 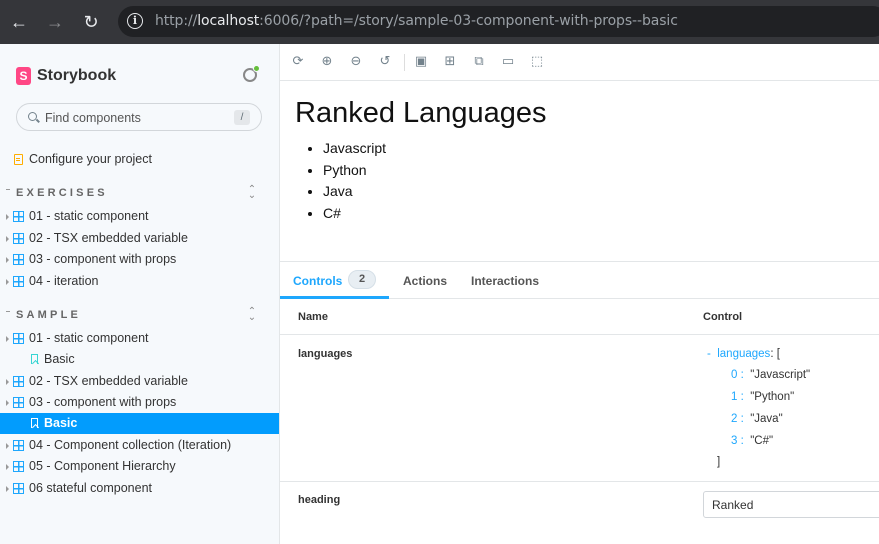 I want to click on document-icon, so click(x=18, y=159).